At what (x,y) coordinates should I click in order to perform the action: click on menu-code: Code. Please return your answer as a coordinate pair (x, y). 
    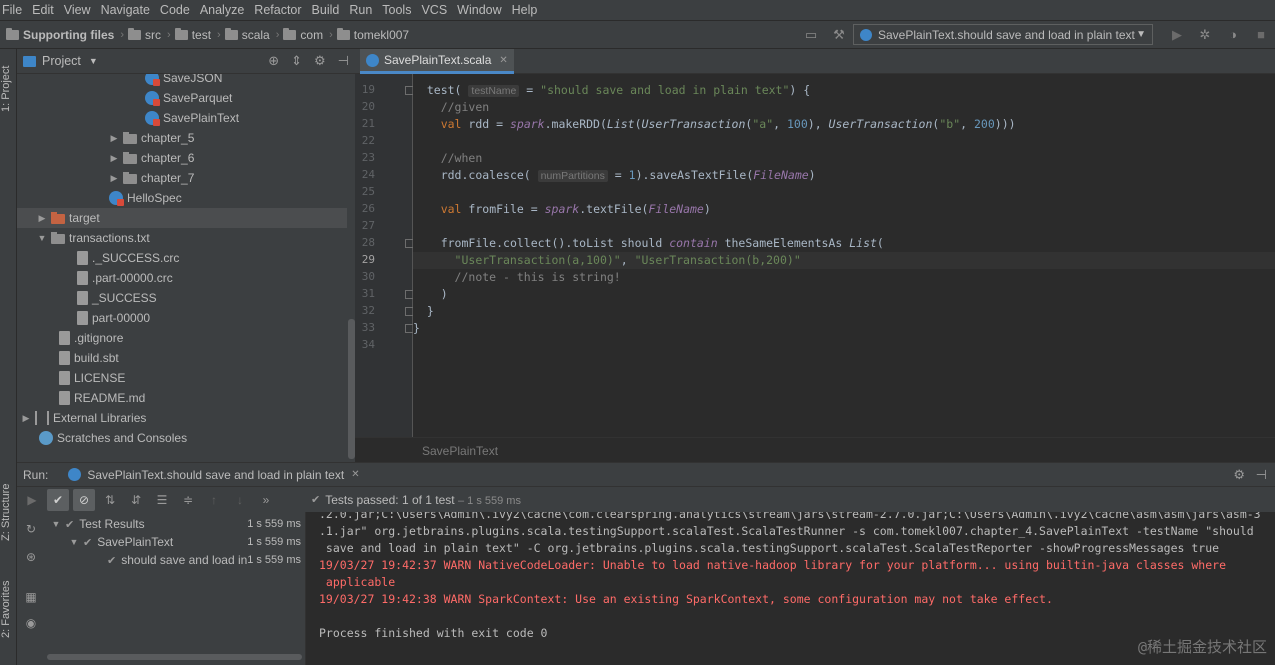
    Looking at the image, I should click on (175, 10).